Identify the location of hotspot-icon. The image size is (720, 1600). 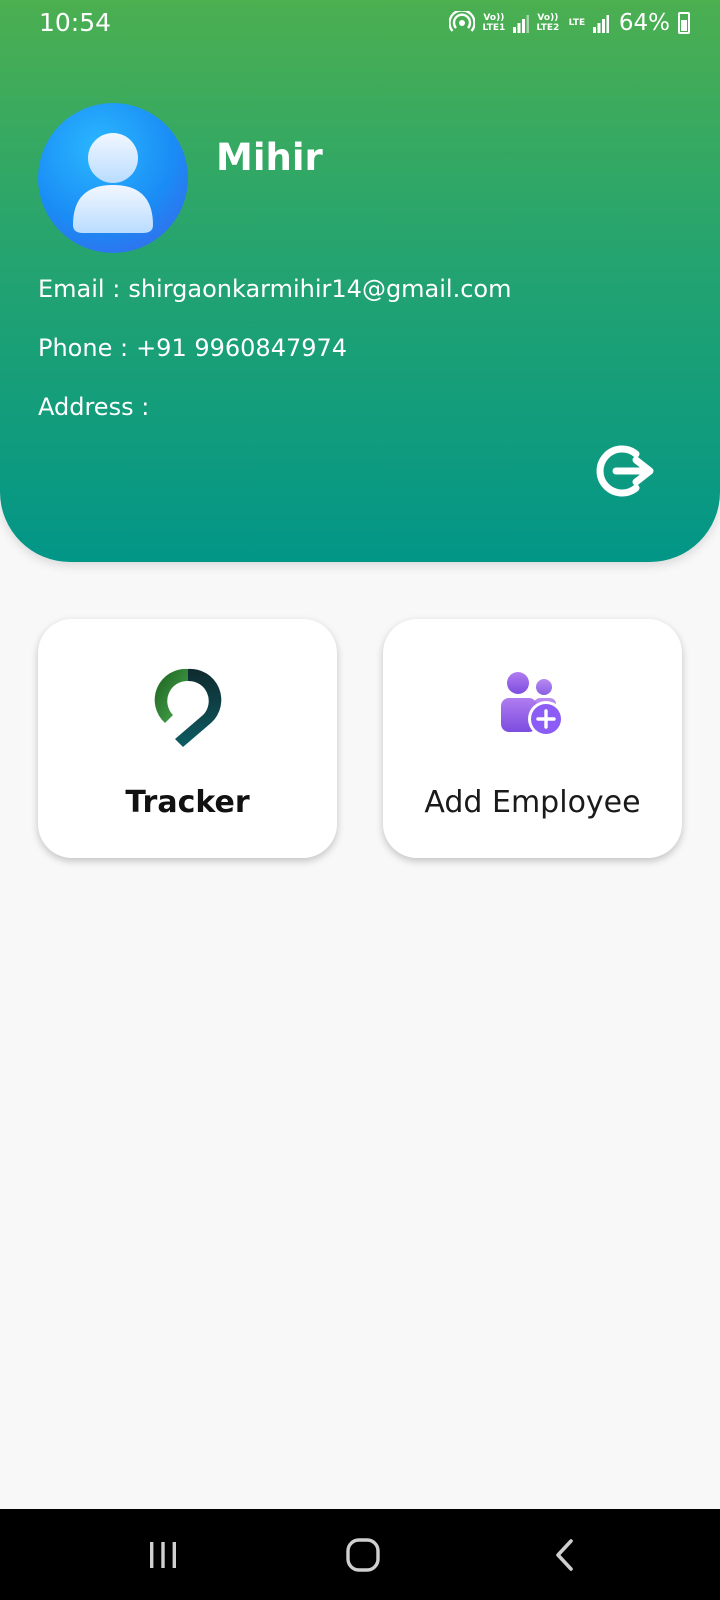
(461, 21).